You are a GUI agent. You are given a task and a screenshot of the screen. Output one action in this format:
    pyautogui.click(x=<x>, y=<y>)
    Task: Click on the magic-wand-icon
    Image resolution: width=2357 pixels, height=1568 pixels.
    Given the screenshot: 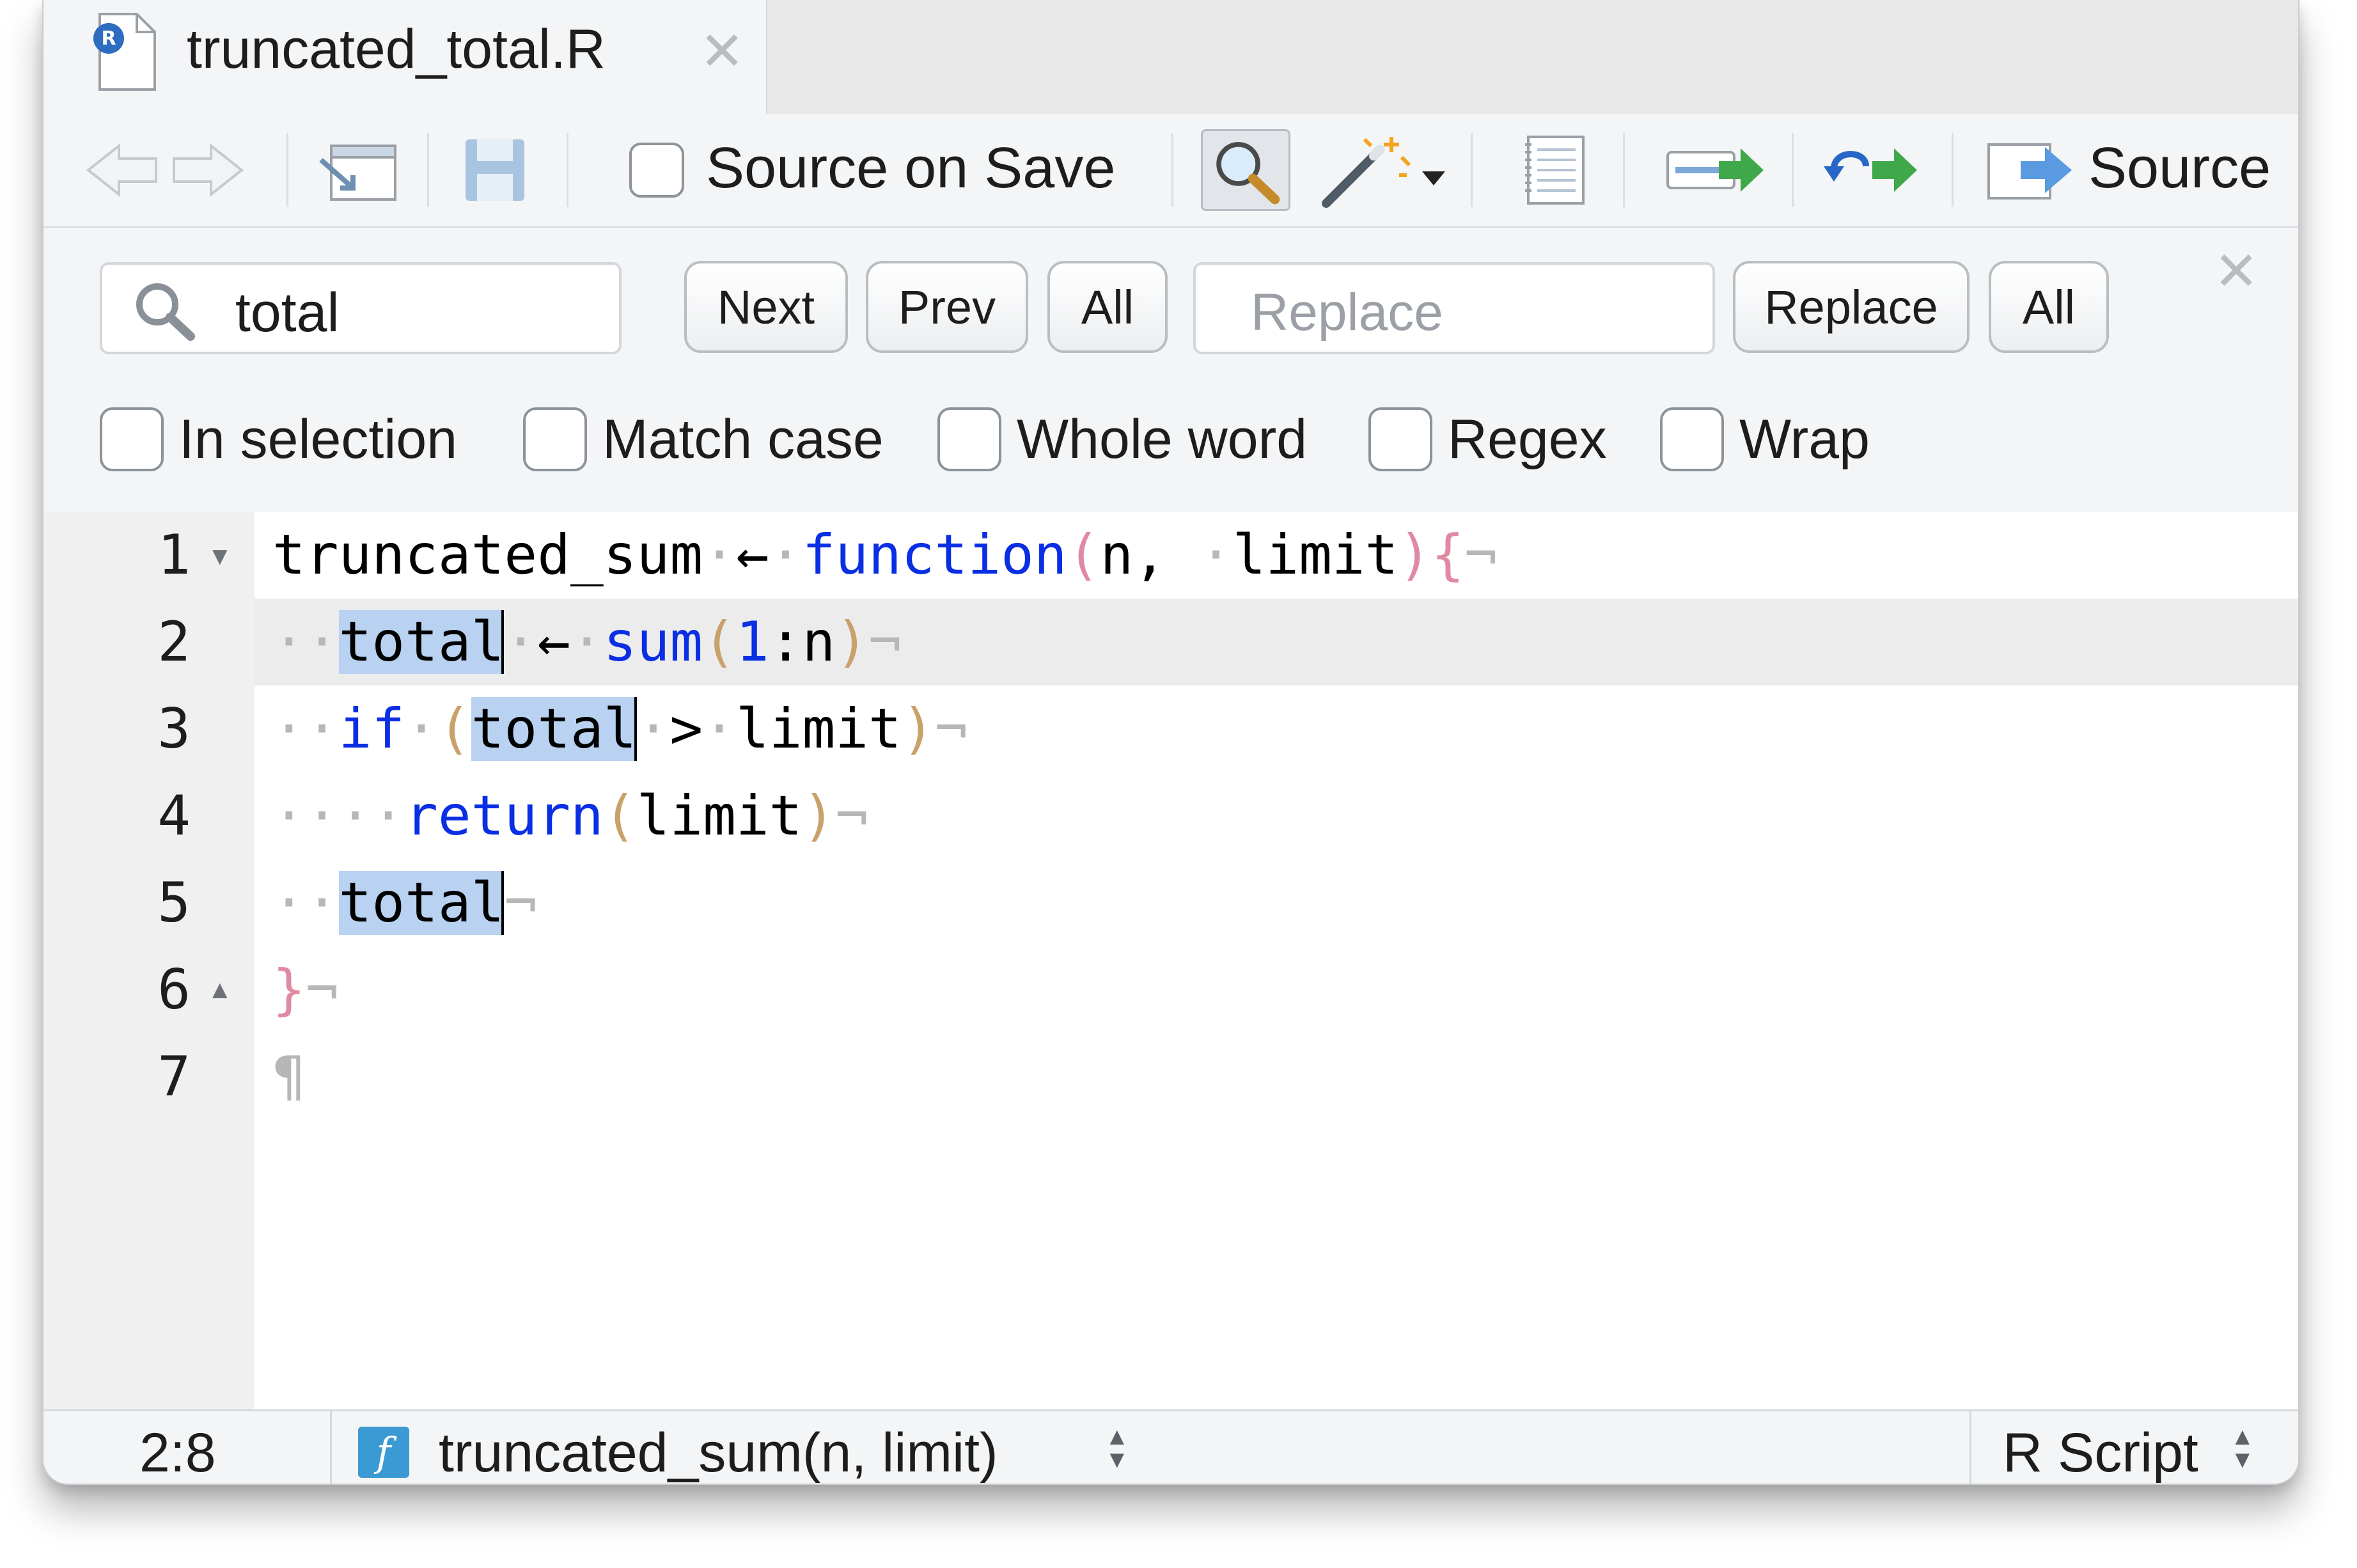 What is the action you would take?
    pyautogui.click(x=1384, y=170)
    